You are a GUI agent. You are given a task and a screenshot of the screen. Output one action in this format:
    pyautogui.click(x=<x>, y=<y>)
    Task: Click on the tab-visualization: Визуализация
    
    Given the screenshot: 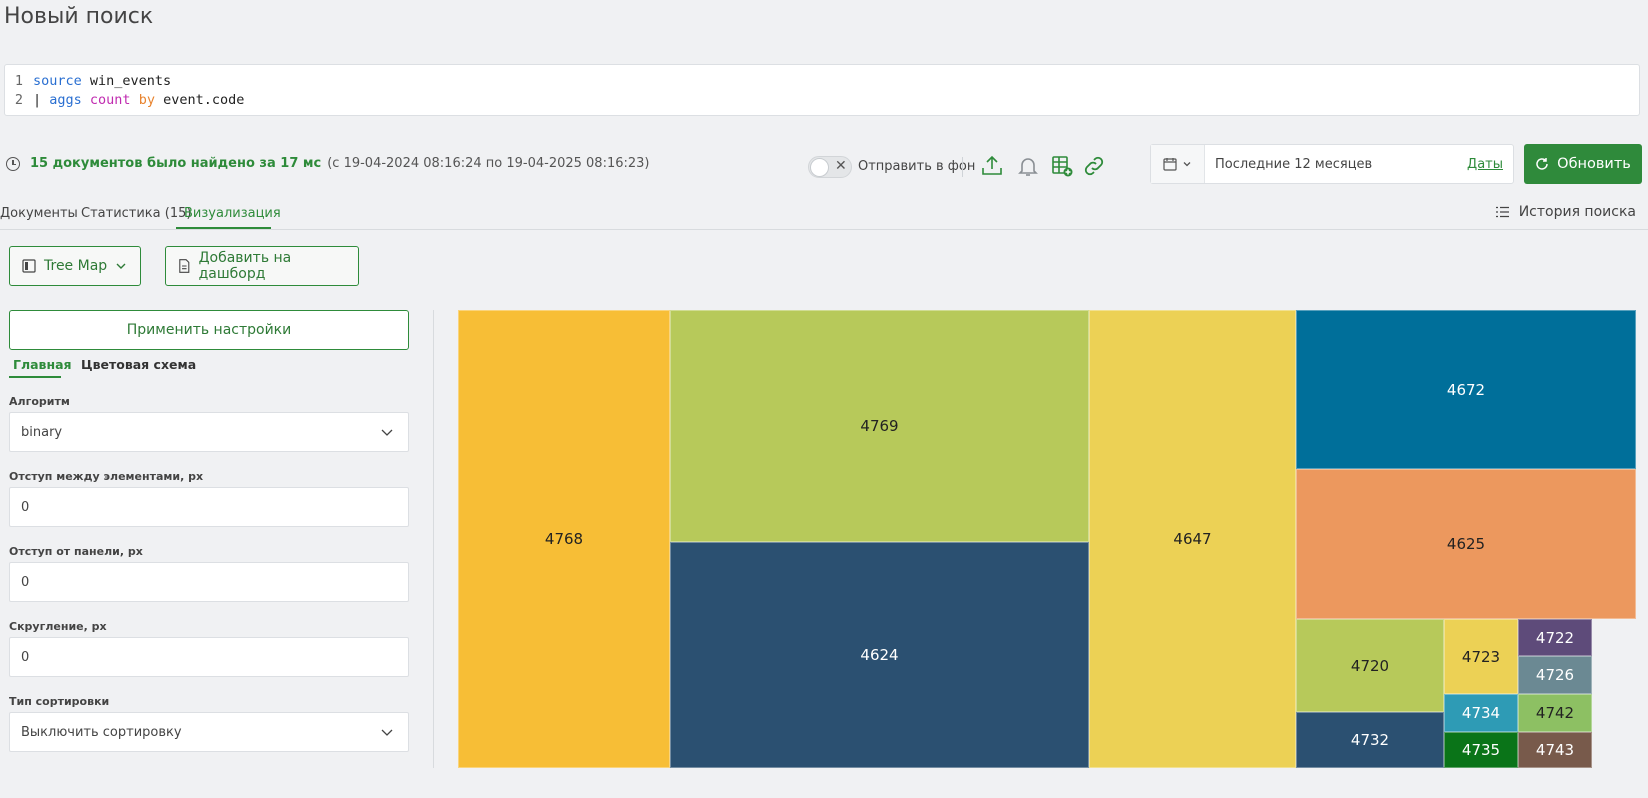 What is the action you would take?
    pyautogui.click(x=232, y=213)
    